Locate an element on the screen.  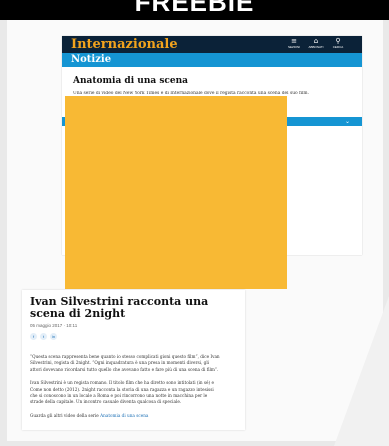
search-label: CERCA is located at coordinates (338, 47).